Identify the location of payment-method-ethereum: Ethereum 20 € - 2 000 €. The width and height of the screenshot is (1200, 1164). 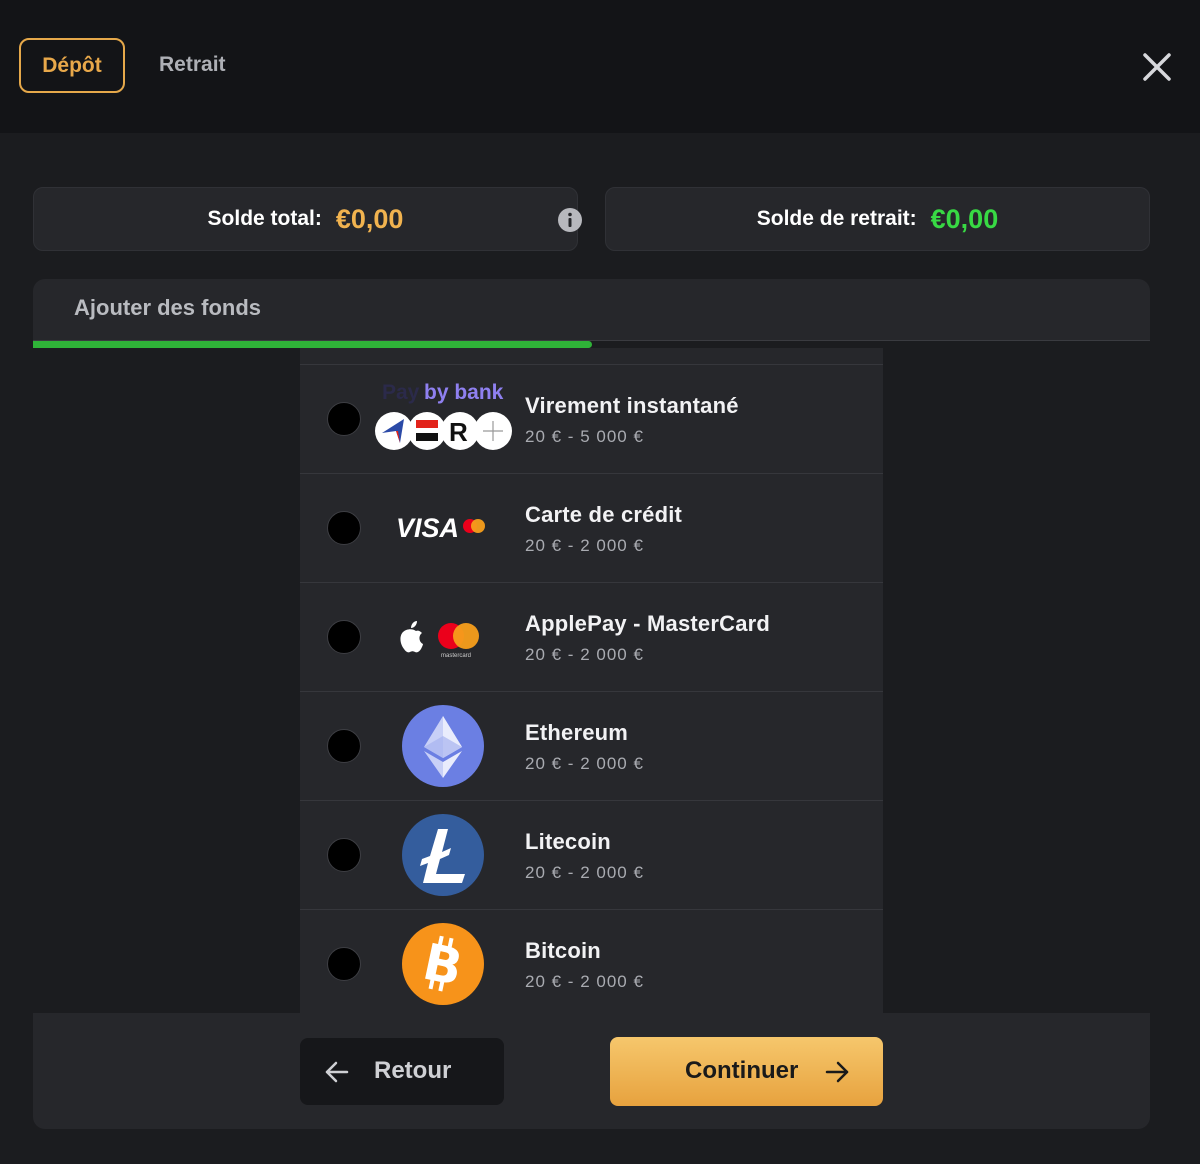
(591, 745).